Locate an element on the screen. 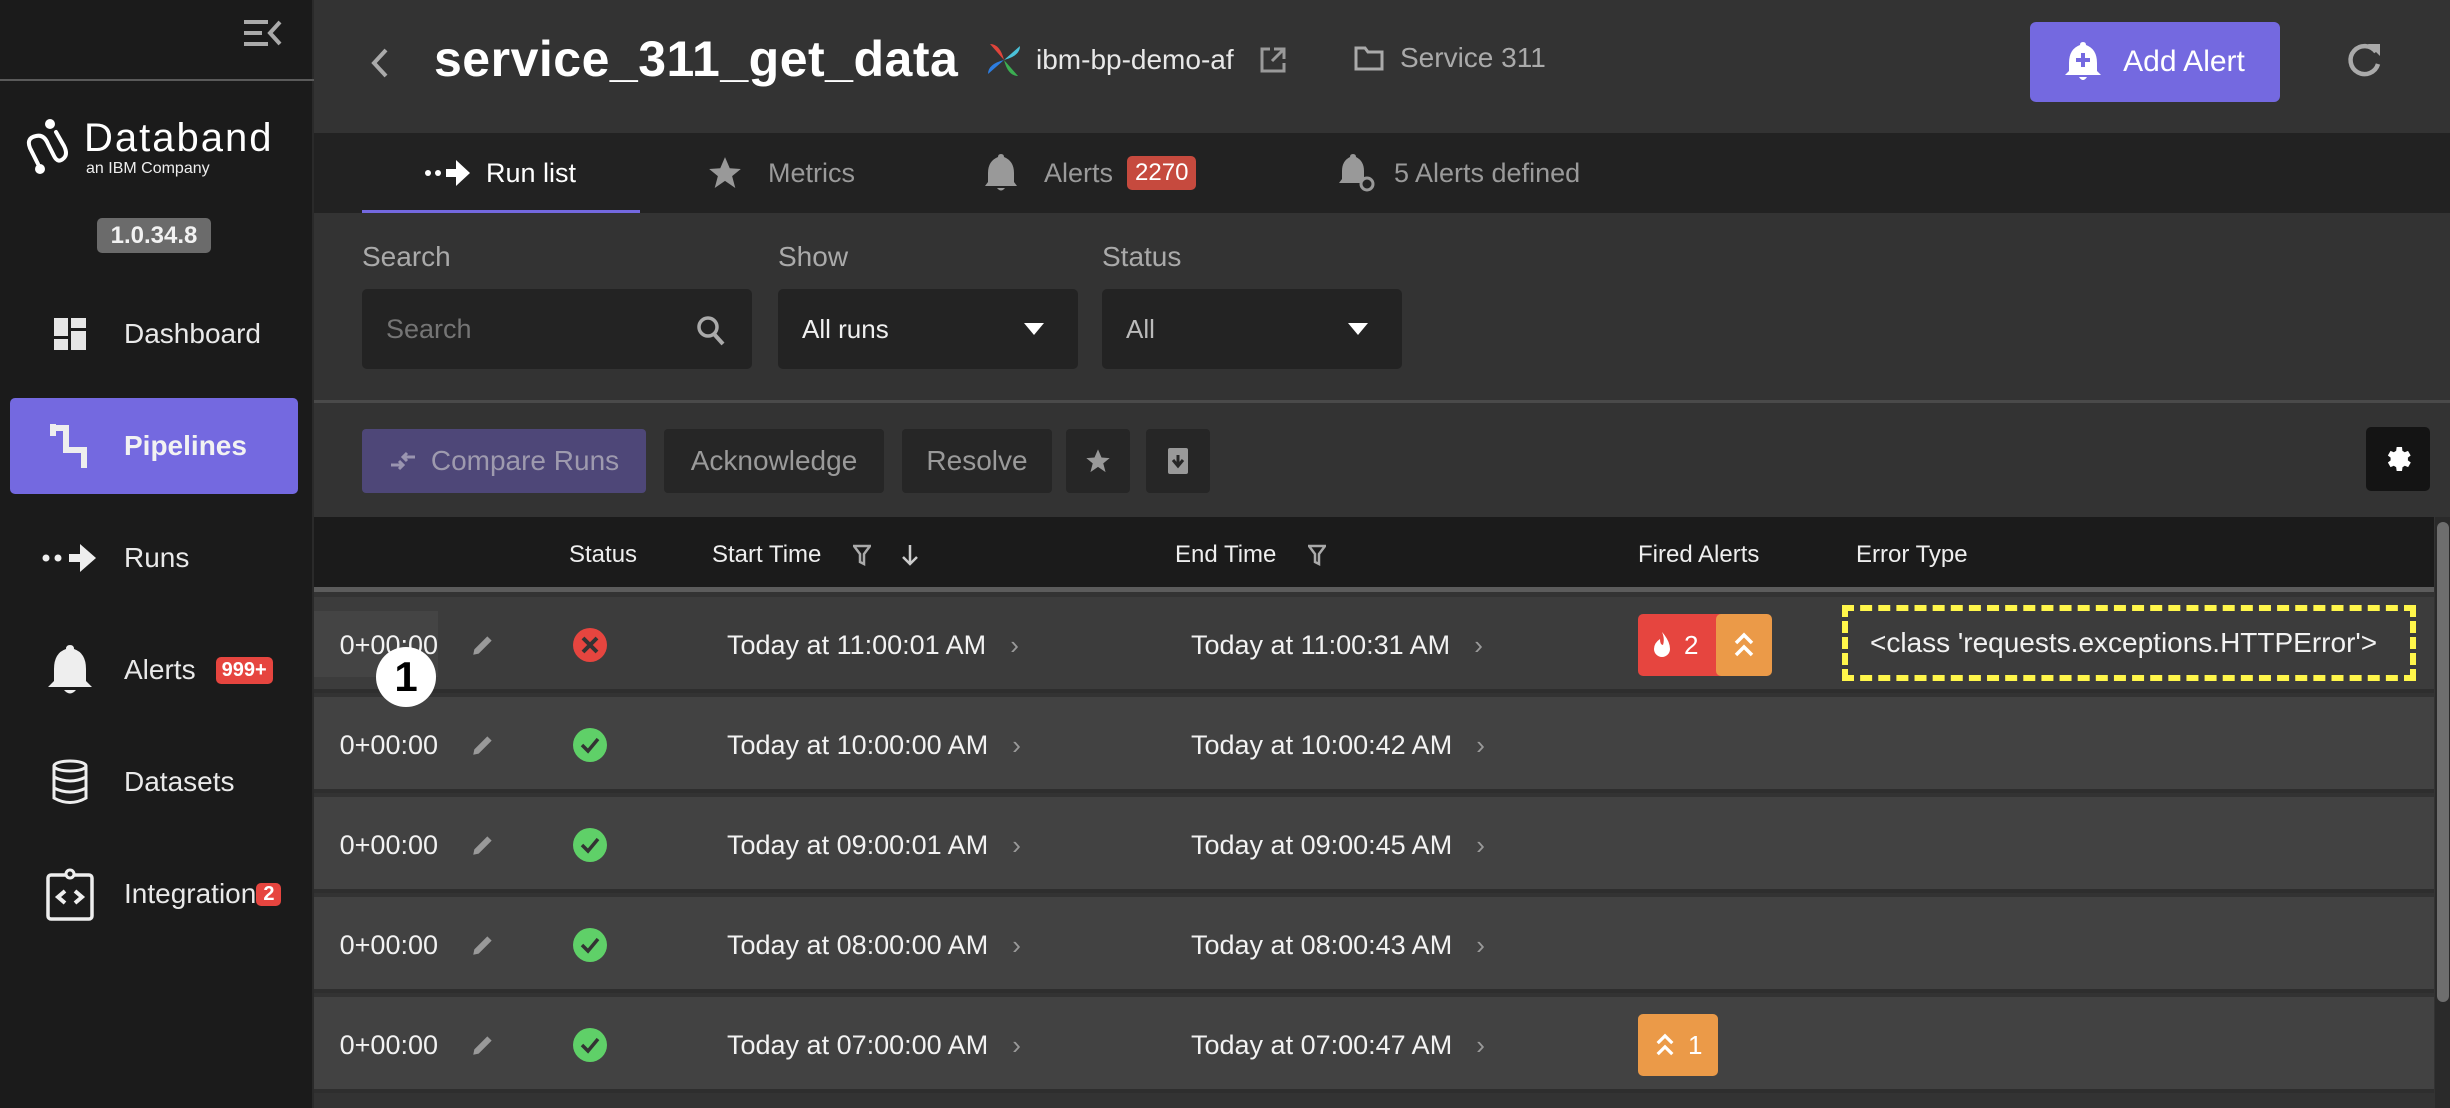 This screenshot has width=2450, height=1108. sidebar-item-label: Integration is located at coordinates (190, 893).